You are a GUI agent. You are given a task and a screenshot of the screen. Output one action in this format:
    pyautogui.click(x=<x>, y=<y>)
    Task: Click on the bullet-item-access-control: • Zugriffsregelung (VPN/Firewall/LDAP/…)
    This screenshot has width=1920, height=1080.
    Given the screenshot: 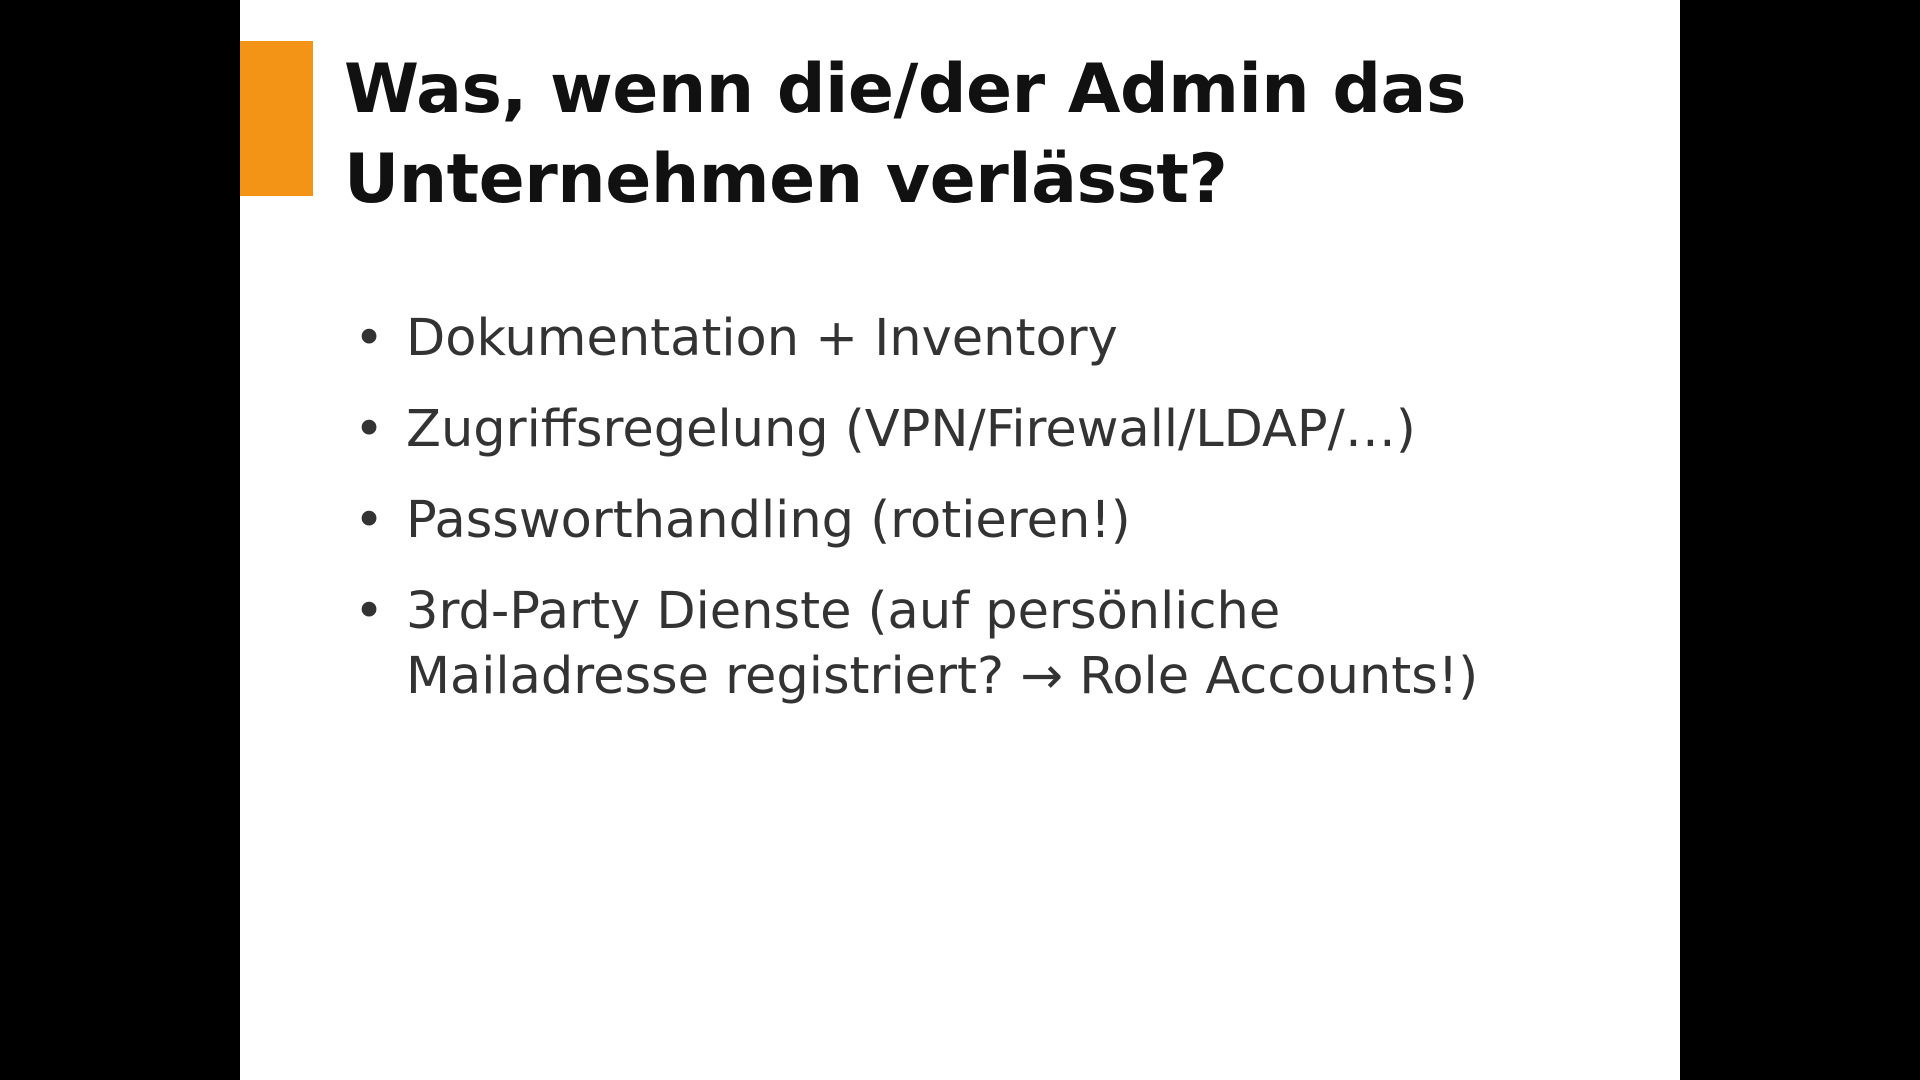 What is the action you would take?
    pyautogui.click(x=1004, y=429)
    